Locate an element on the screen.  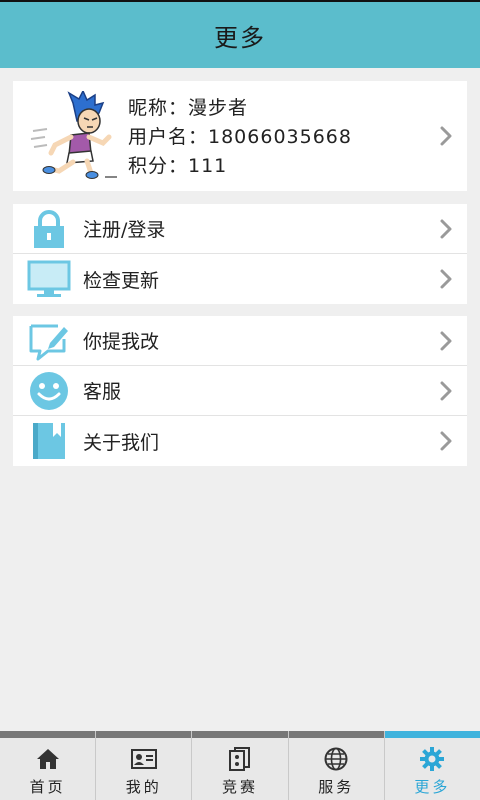
menu-item-about-us: 关于我们 is located at coordinates (240, 441).